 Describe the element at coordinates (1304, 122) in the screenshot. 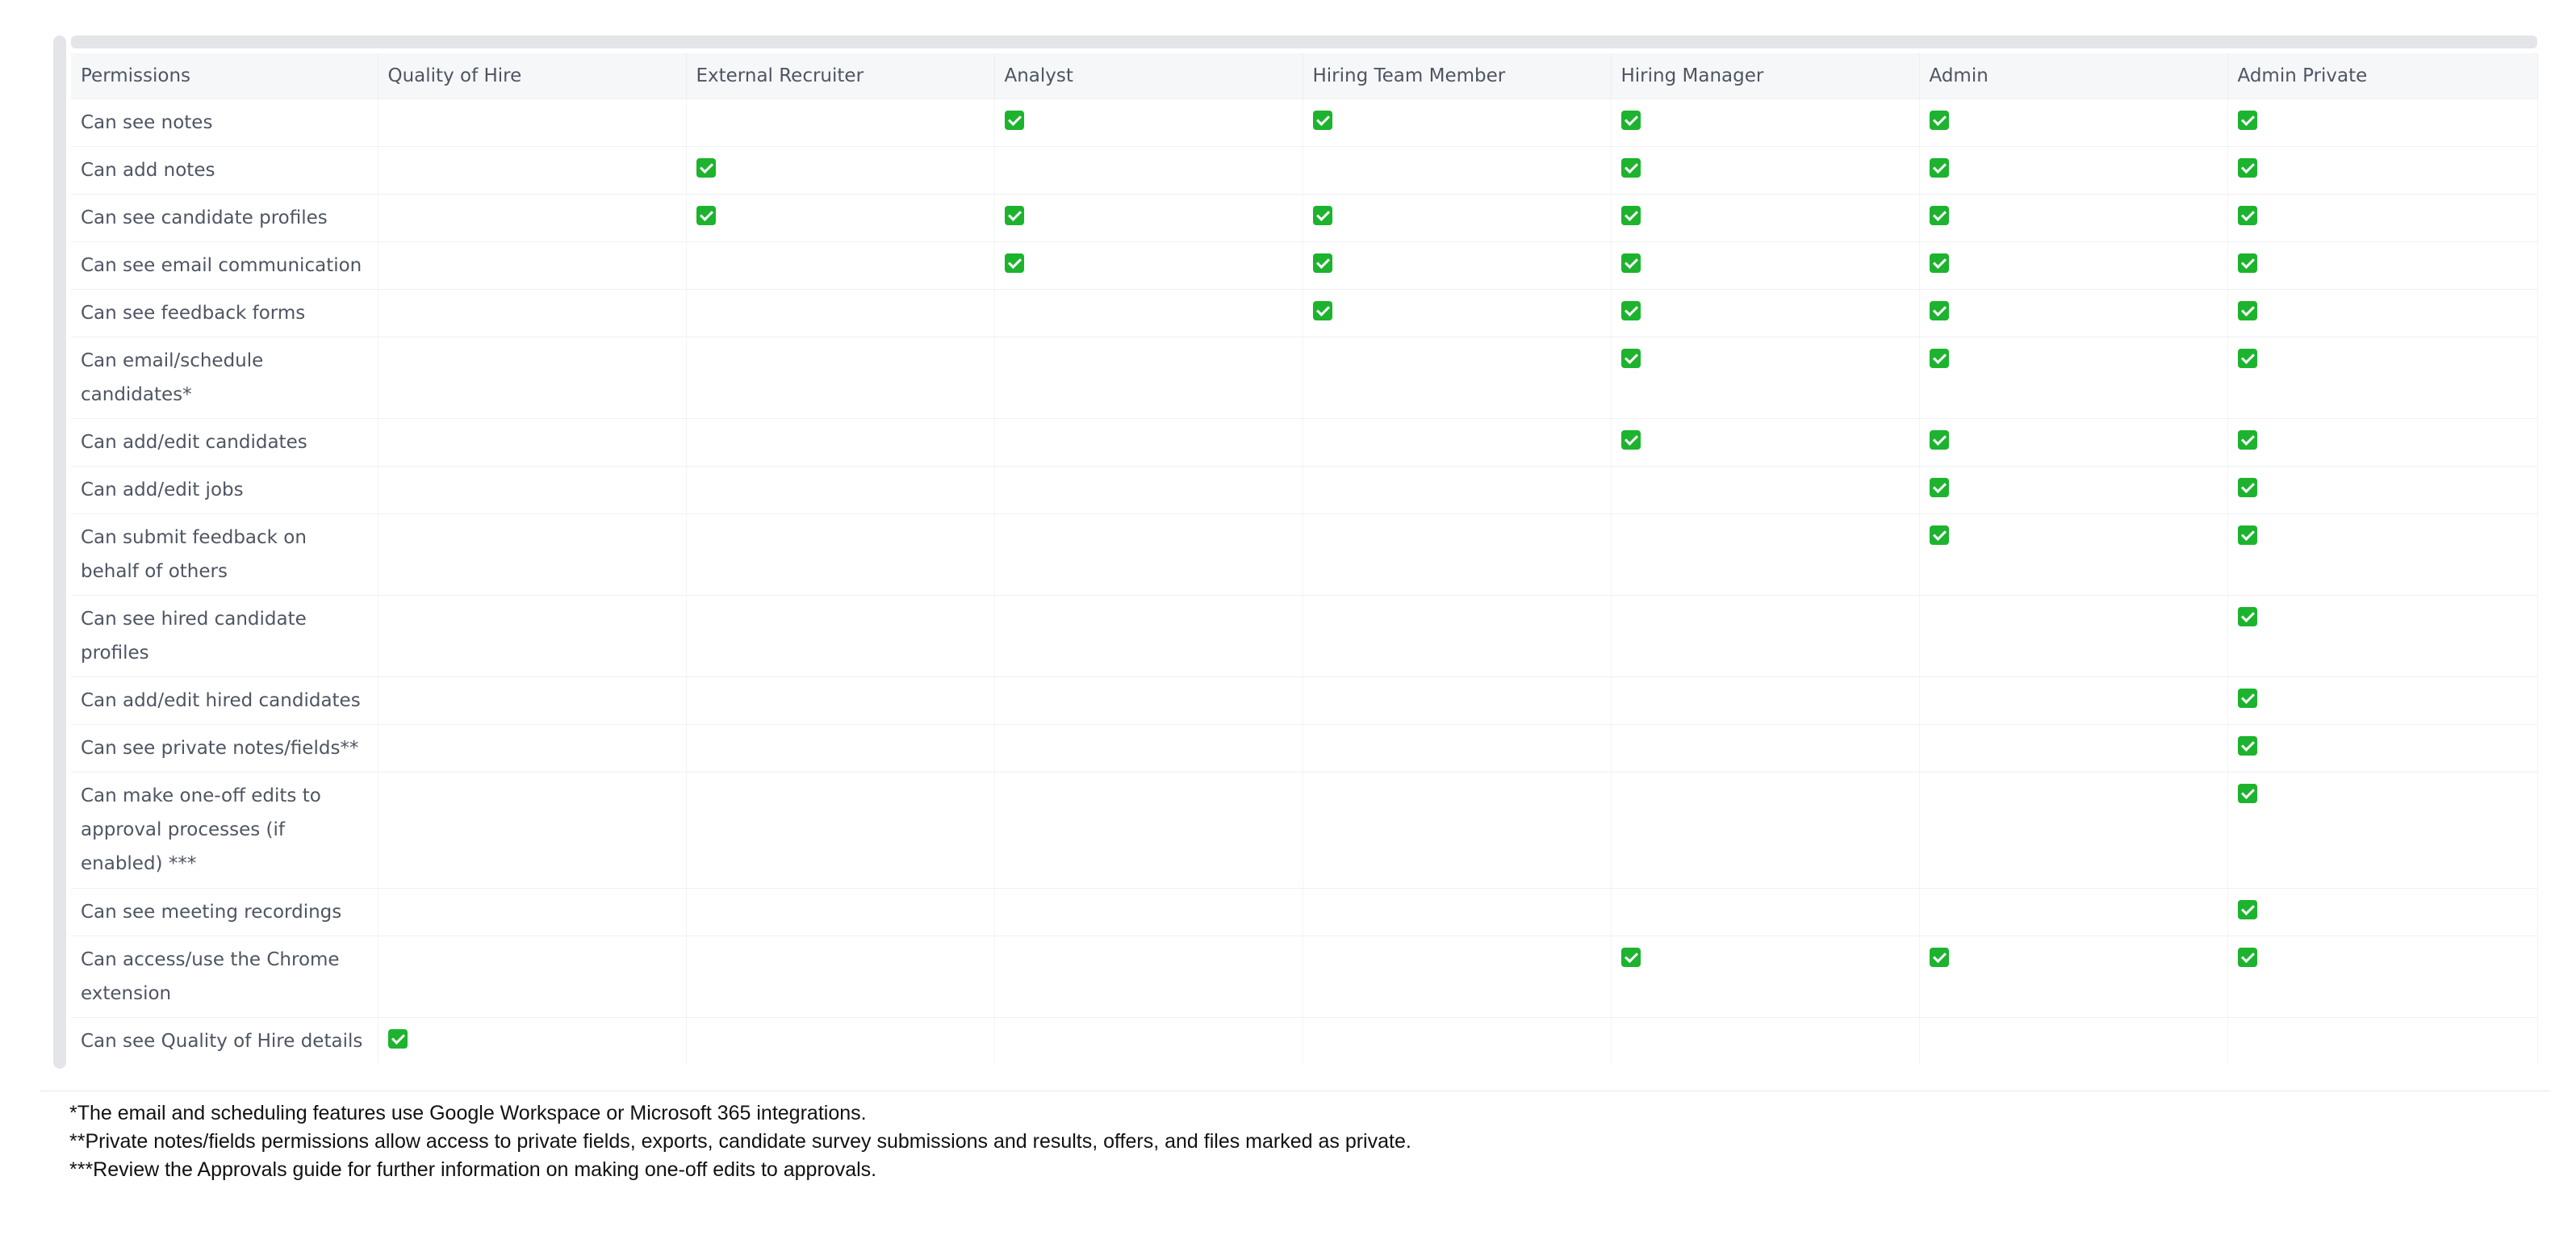

I see `table-row: Can see notes` at that location.